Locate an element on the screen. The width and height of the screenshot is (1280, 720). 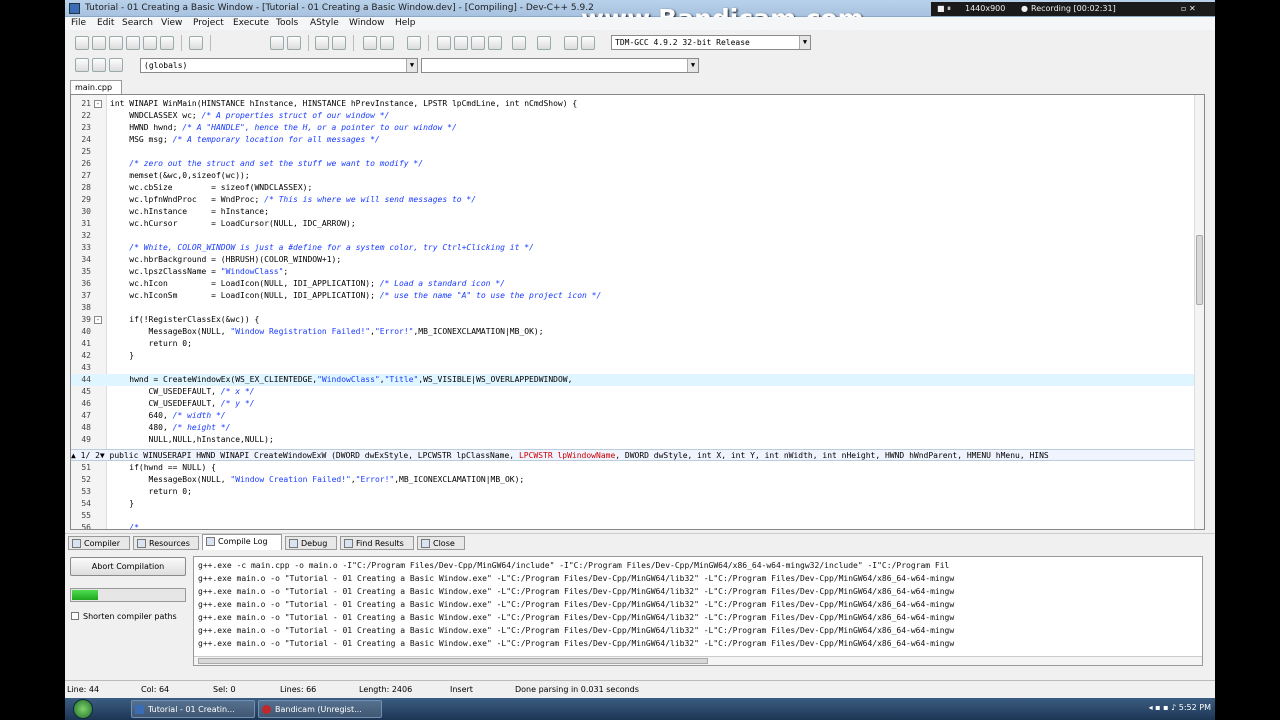
menu-edit: Edit is located at coordinates (105, 23).